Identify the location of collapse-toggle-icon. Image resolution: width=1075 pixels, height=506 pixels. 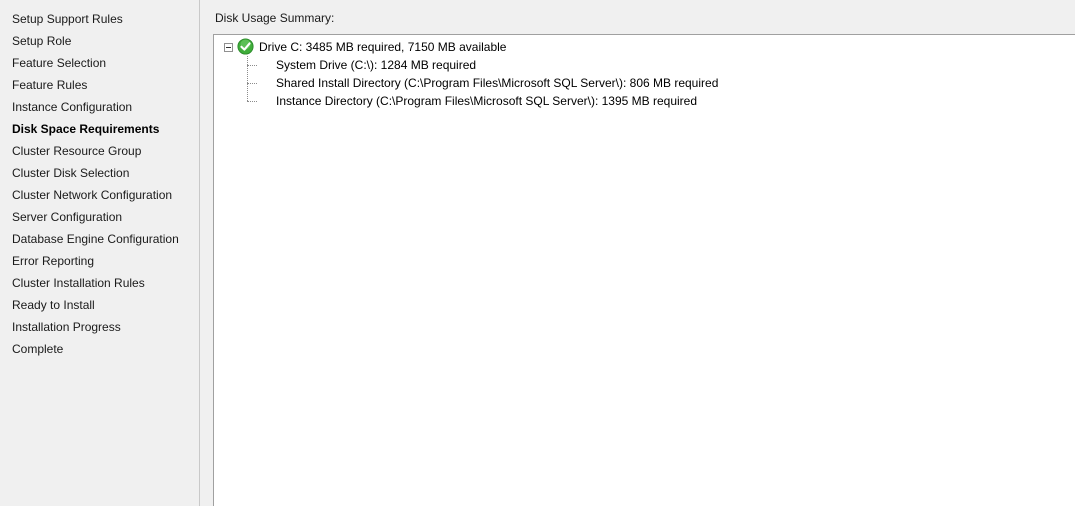
(228, 47).